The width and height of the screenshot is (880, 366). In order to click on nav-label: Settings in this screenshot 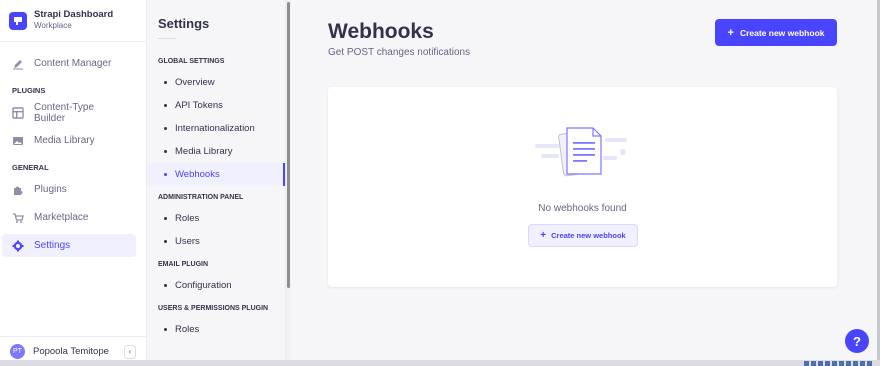, I will do `click(52, 245)`.